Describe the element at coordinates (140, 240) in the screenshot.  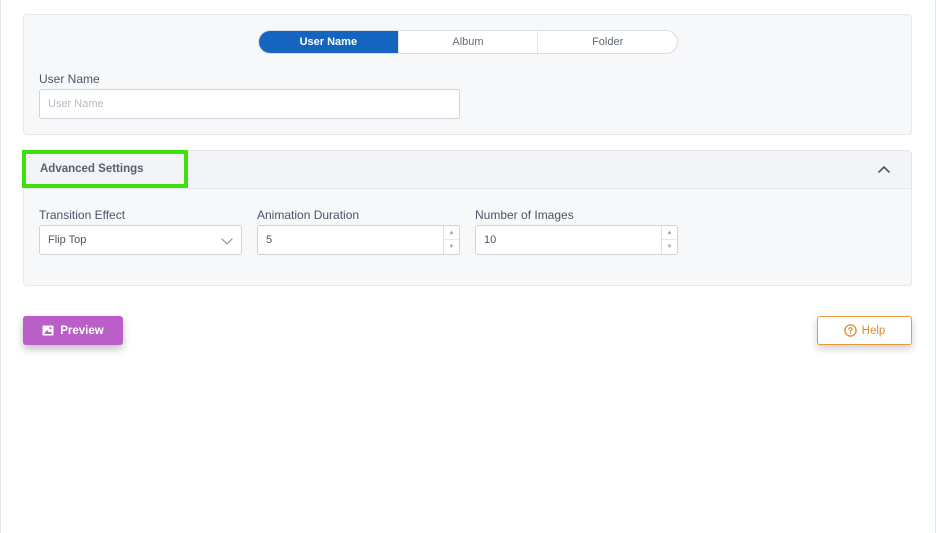
I see `transition-effect-select: Flip Top` at that location.